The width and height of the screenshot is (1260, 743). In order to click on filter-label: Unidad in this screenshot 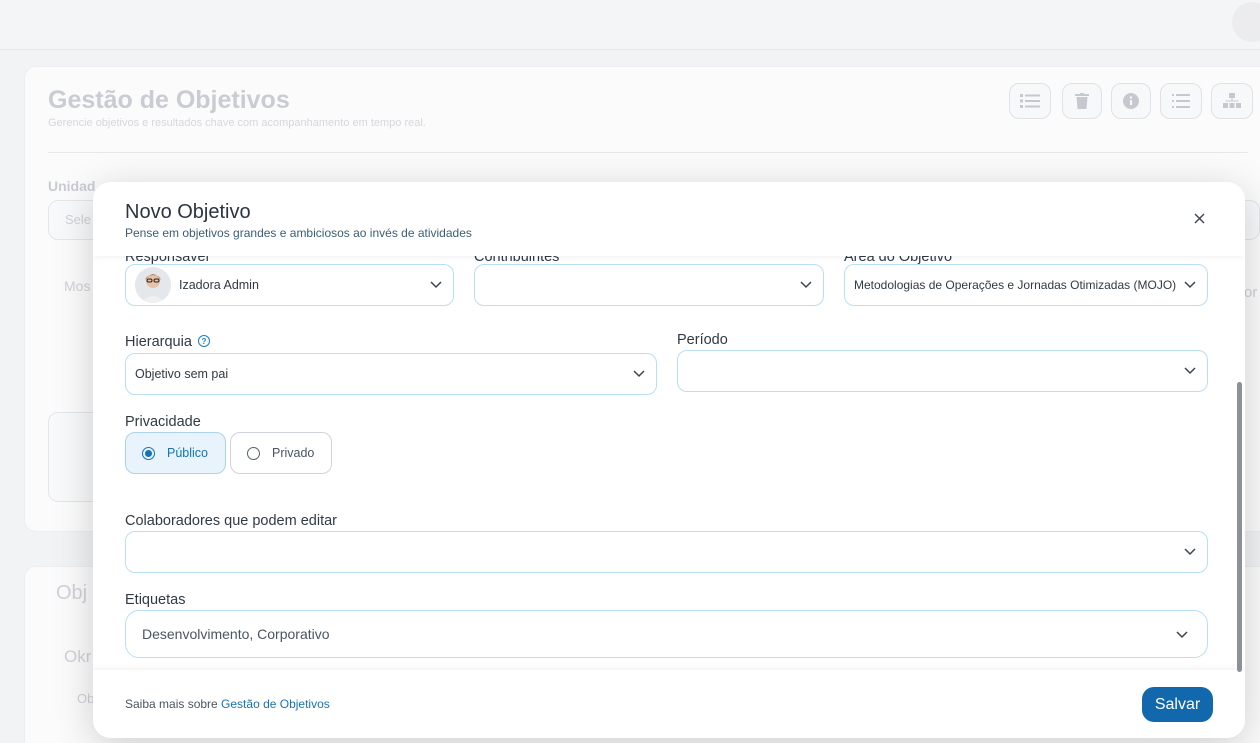, I will do `click(72, 186)`.